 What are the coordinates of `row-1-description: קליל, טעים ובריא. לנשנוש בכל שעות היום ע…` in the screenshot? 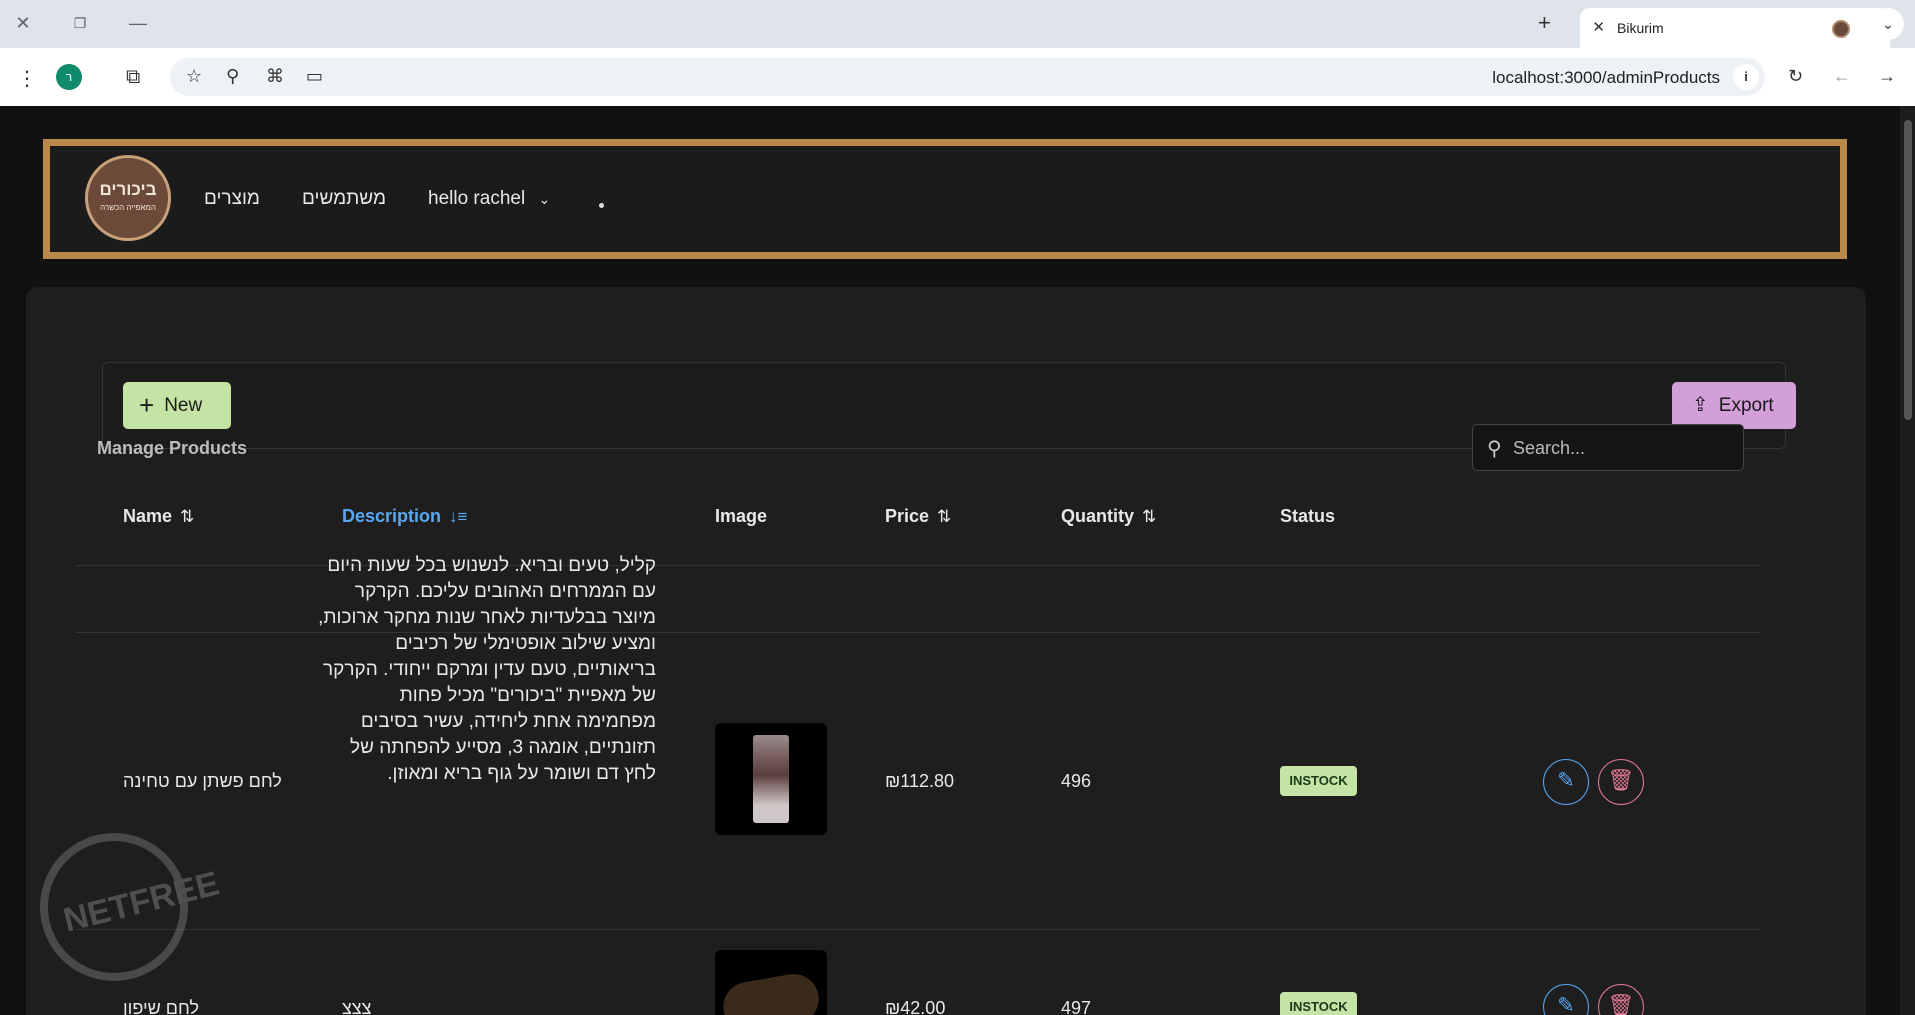 It's located at (487, 669).